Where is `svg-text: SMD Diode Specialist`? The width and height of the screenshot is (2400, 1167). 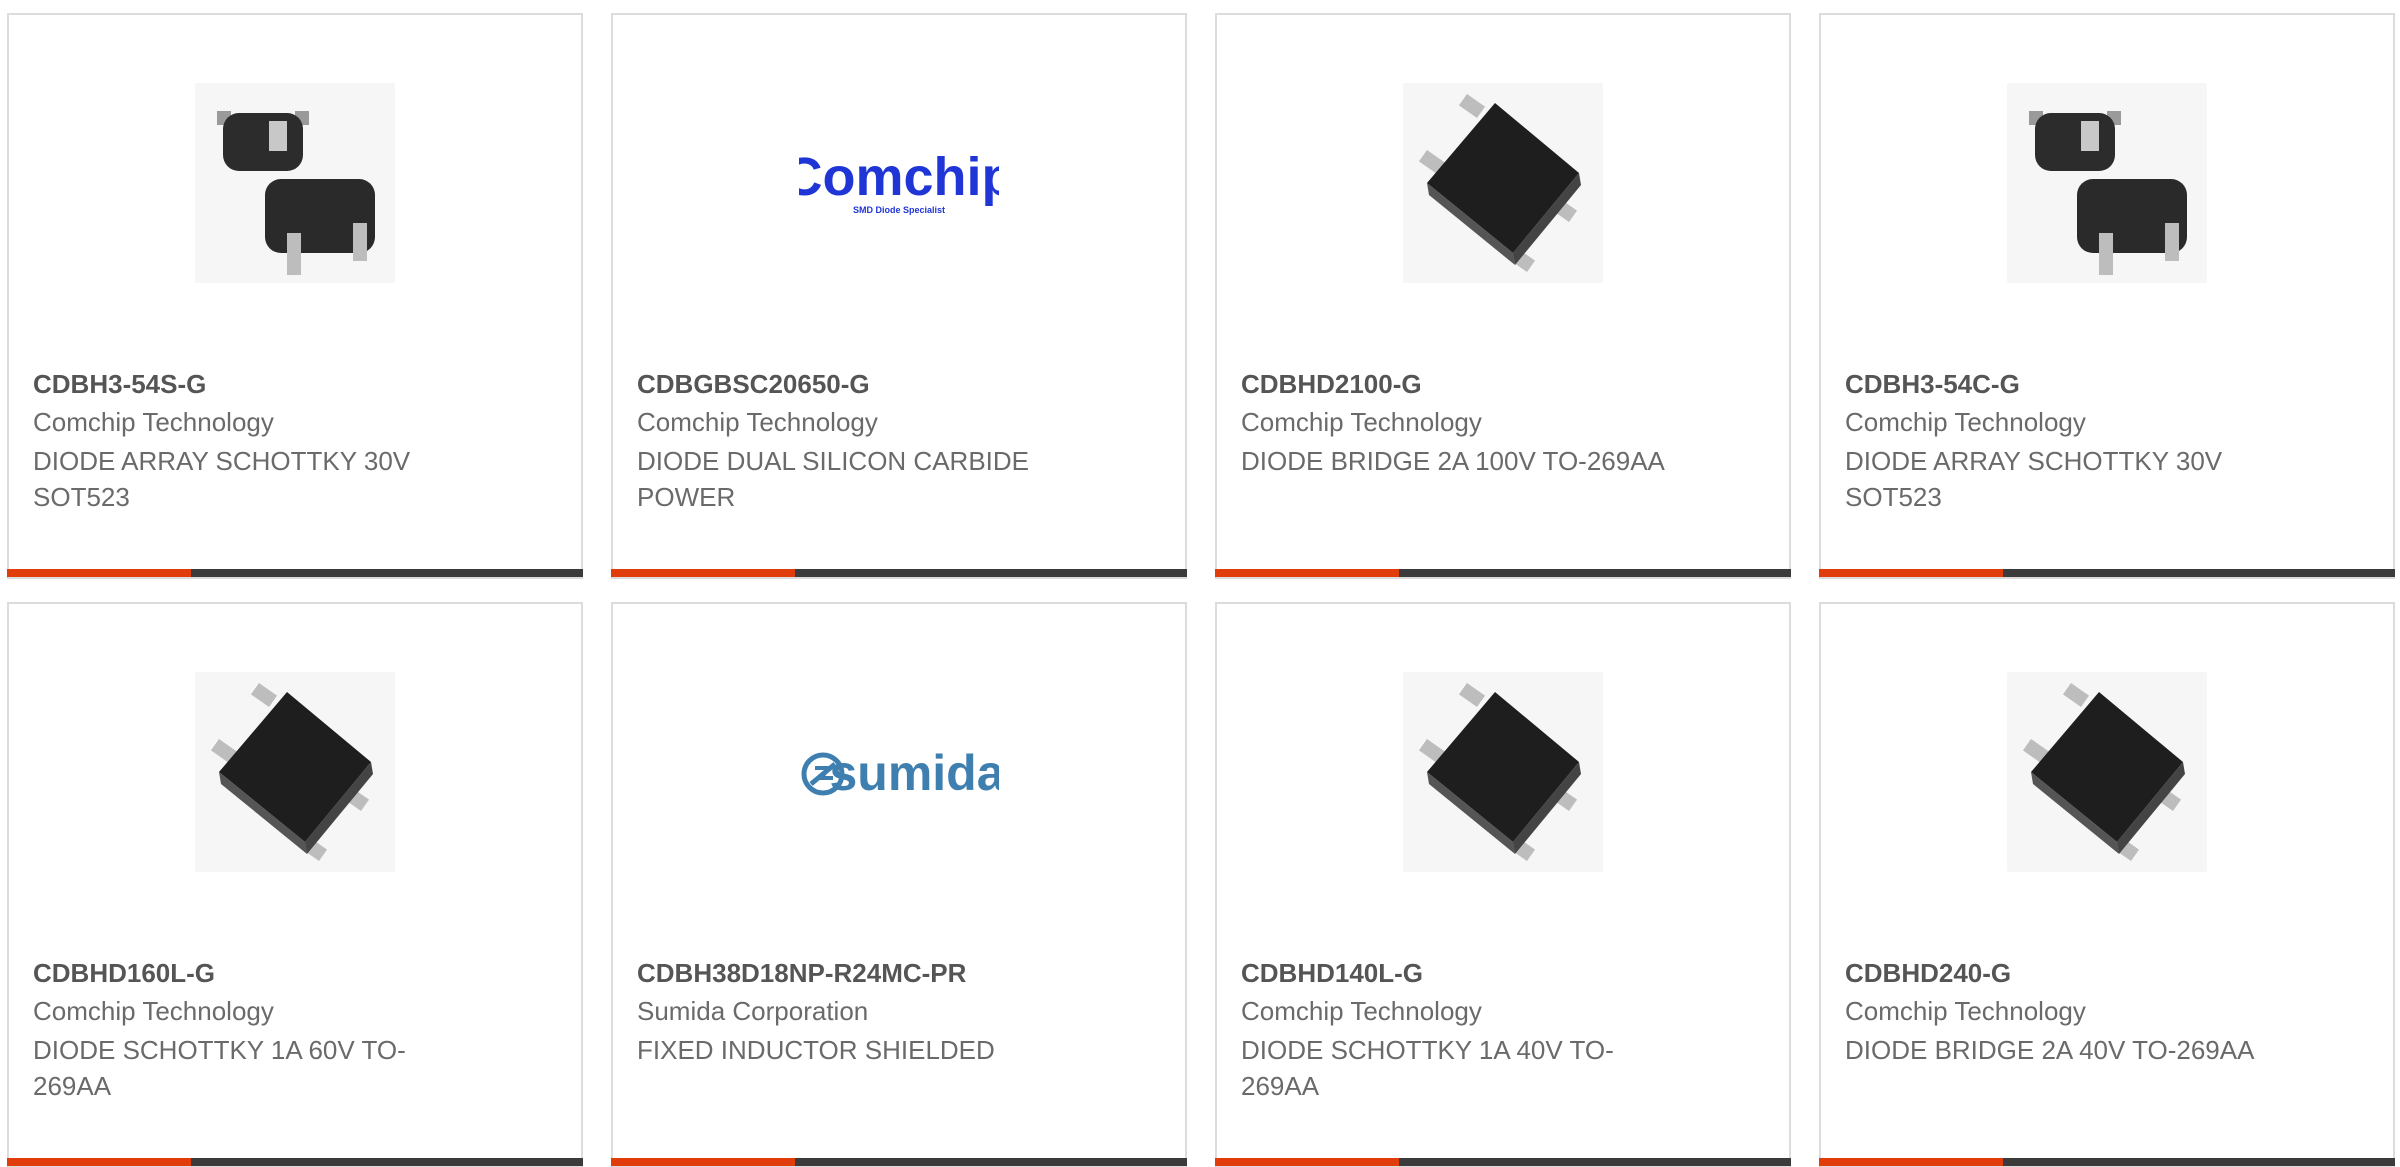
svg-text: SMD Diode Specialist is located at coordinates (899, 210).